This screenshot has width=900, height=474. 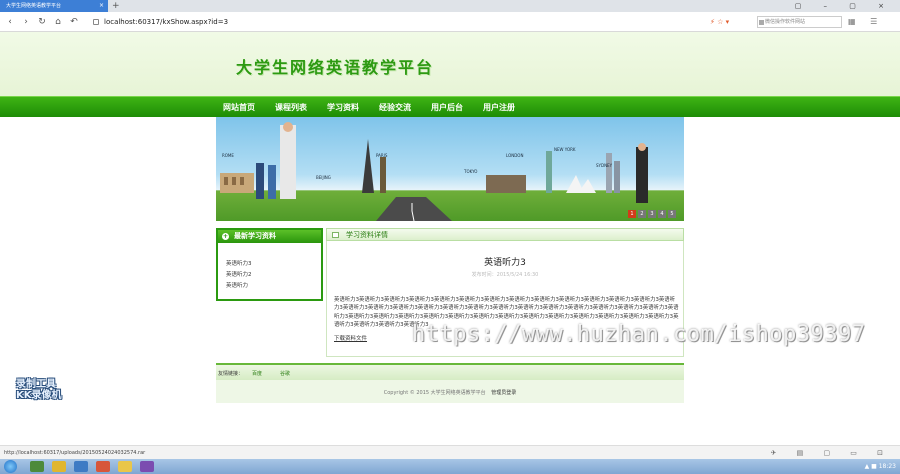 I want to click on home-icon: ⌂, so click(x=58, y=22).